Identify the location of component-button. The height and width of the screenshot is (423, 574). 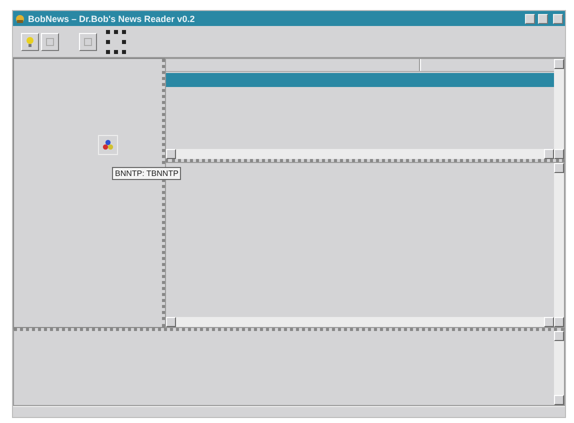
(108, 145).